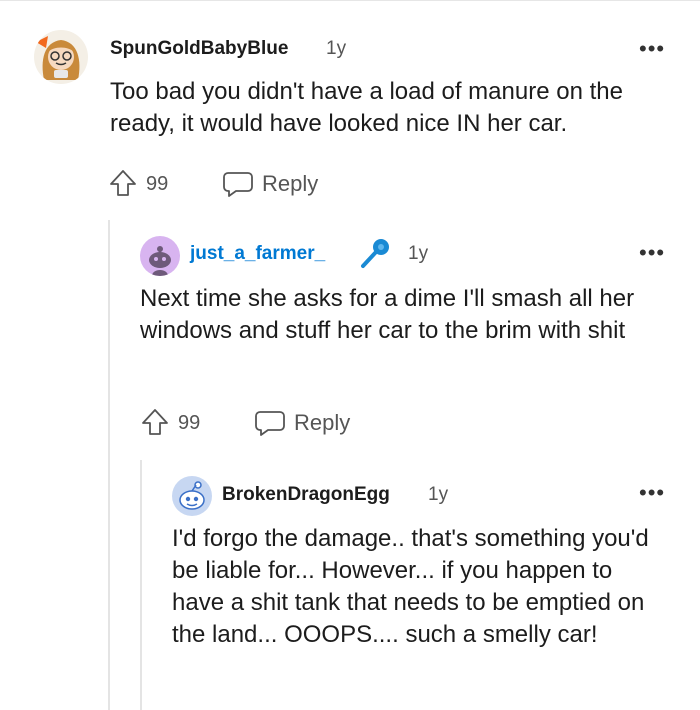 This screenshot has width=700, height=710. Describe the element at coordinates (58, 58) in the screenshot. I see `girl-avatar-icon` at that location.